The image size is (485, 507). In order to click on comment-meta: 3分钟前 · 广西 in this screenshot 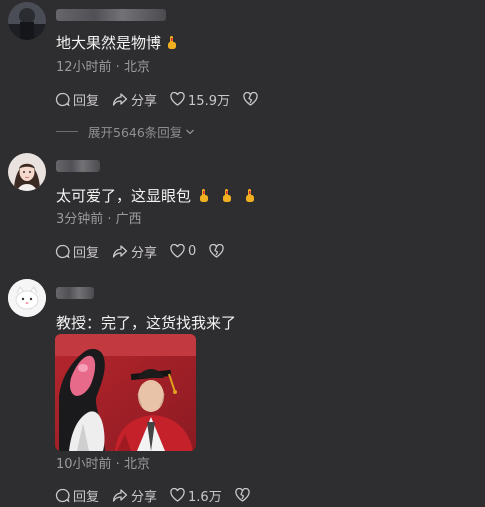, I will do `click(99, 219)`.